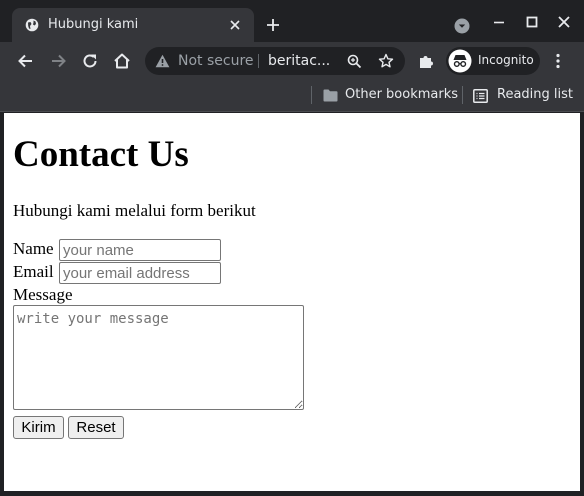  I want to click on globe-icon, so click(32, 25).